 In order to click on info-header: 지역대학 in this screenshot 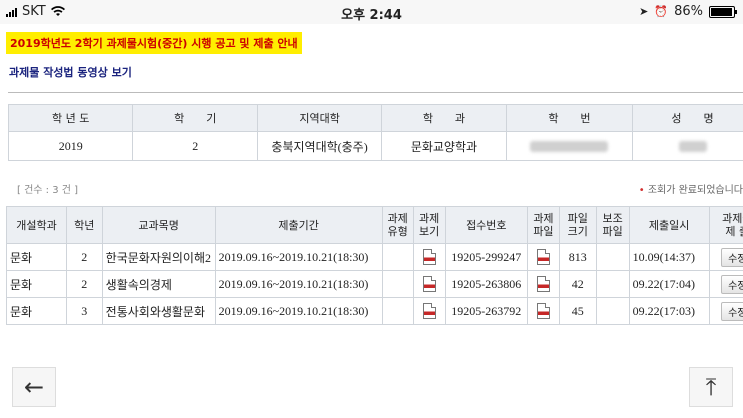, I will do `click(320, 118)`.